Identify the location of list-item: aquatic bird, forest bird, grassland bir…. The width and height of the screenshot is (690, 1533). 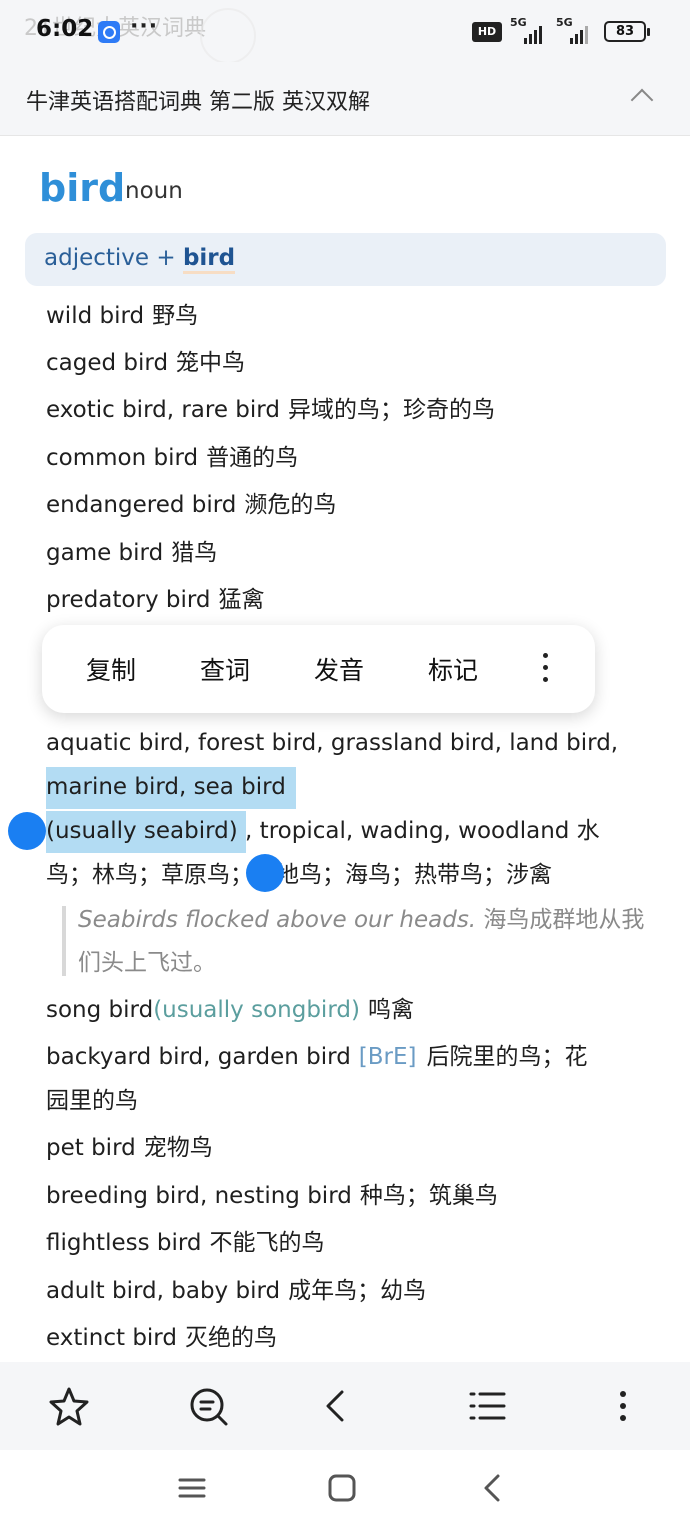
(332, 743).